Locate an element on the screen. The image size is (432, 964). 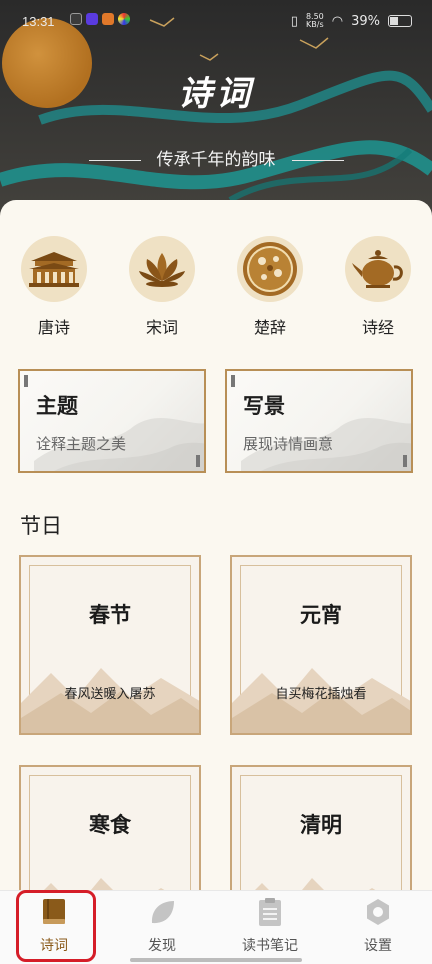
category-chu-ci: 楚辞 is located at coordinates (270, 287).